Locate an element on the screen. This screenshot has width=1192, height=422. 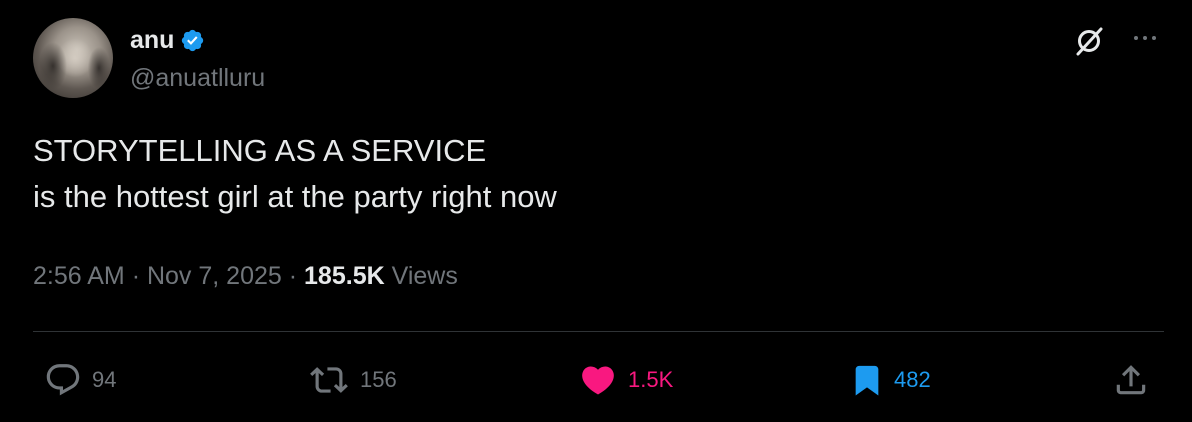
tweet-meta: 2:56 AM · Nov 7, 2025 · 185.5K Views is located at coordinates (245, 276).